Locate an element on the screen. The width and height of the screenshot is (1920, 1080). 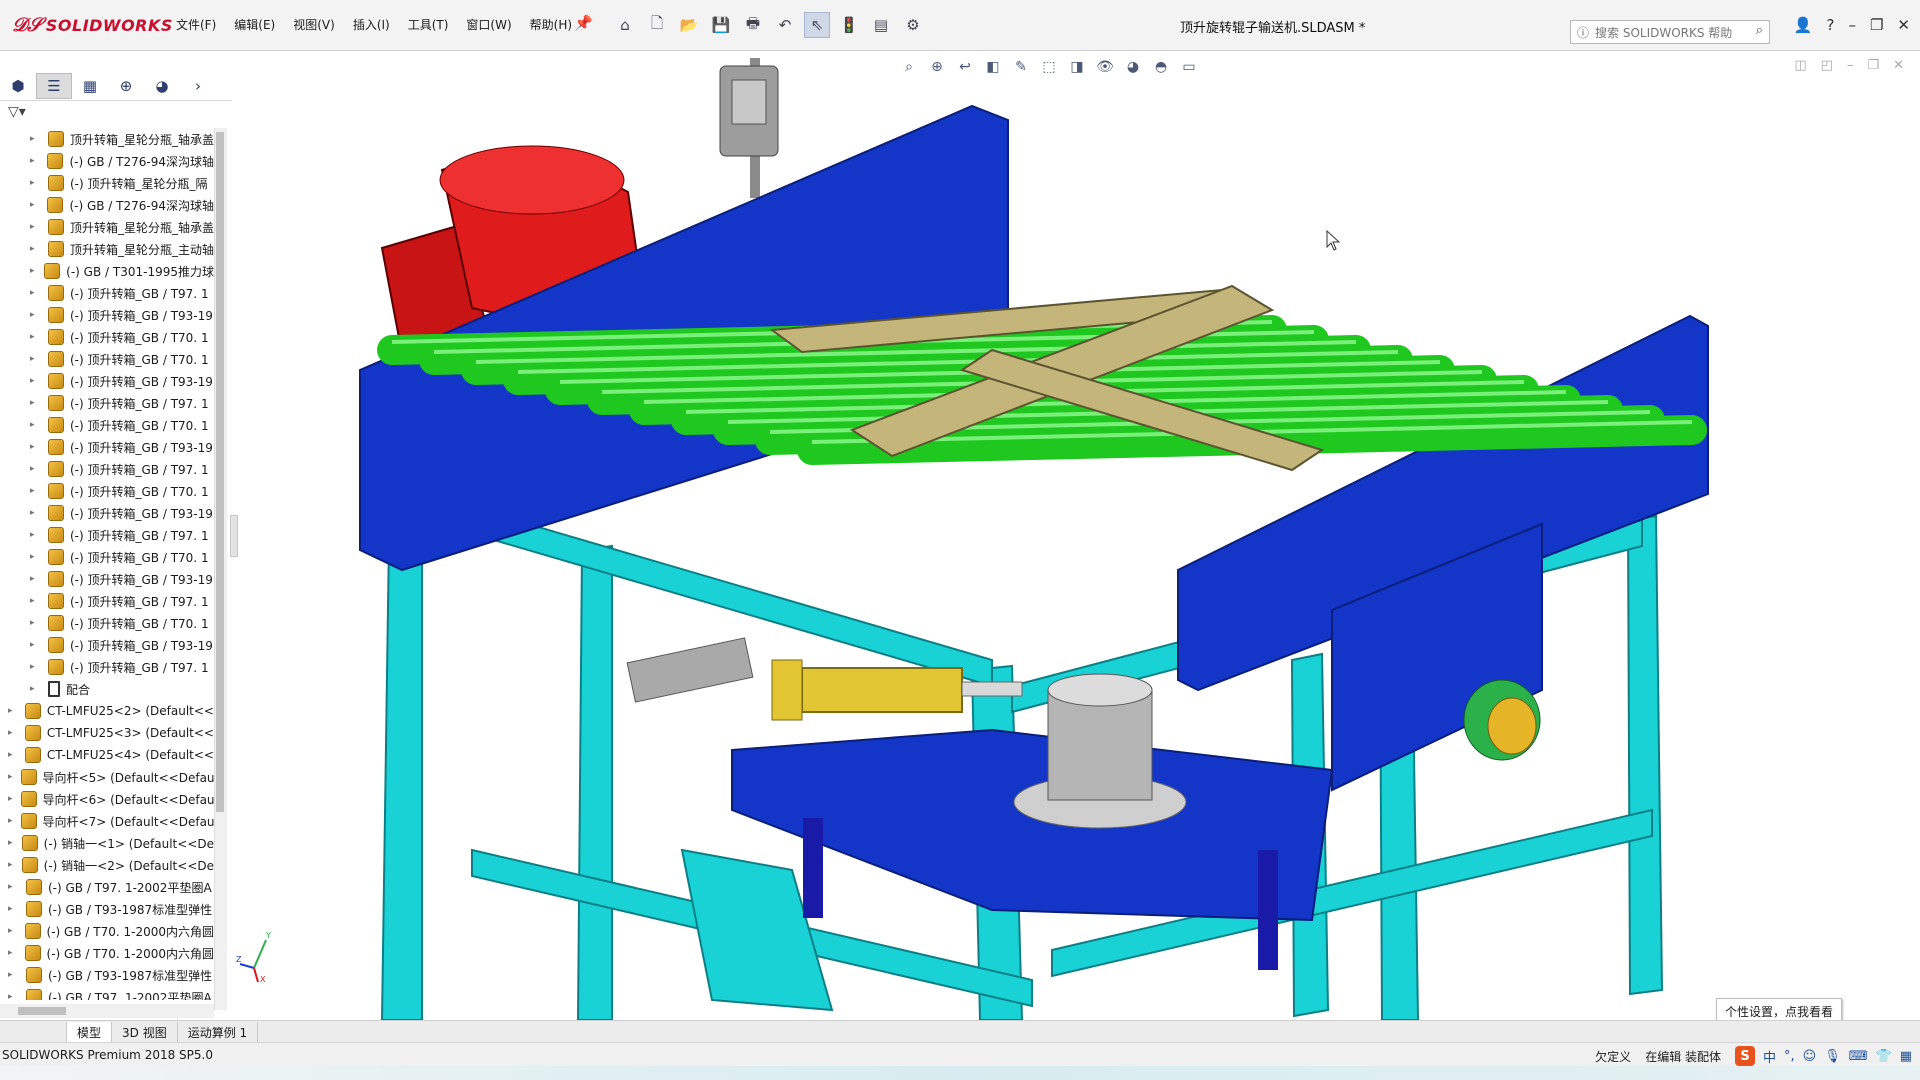
menu-window: 窗口(W) is located at coordinates (488, 24).